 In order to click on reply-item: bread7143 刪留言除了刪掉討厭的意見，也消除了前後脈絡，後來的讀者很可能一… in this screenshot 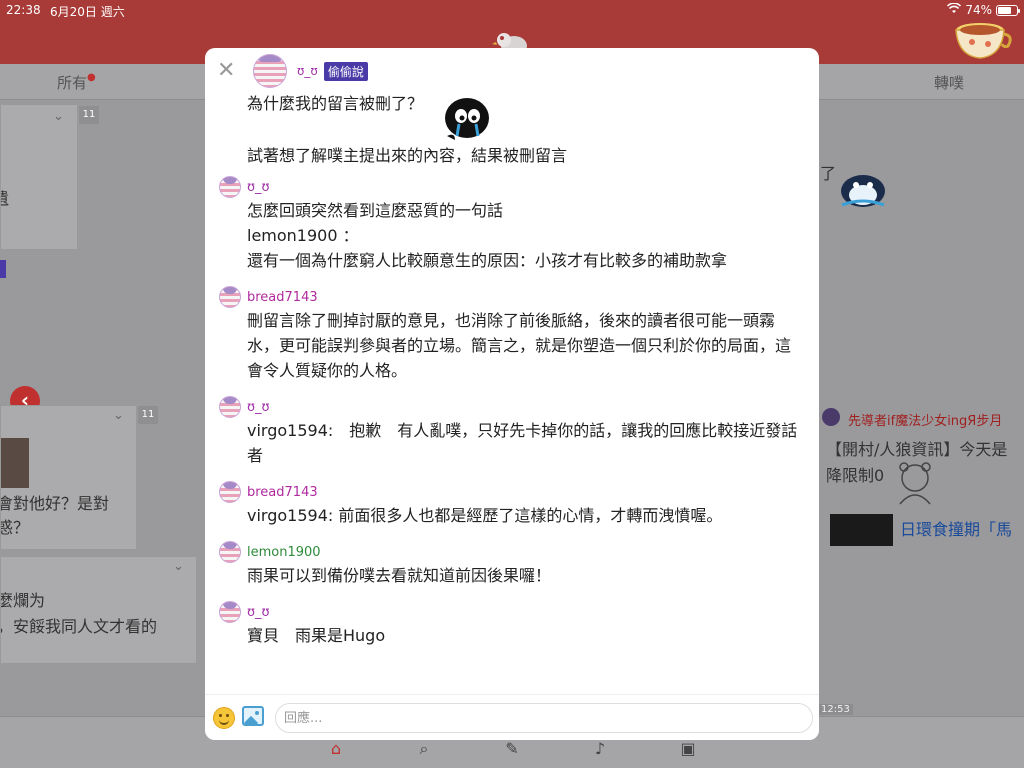, I will do `click(512, 334)`.